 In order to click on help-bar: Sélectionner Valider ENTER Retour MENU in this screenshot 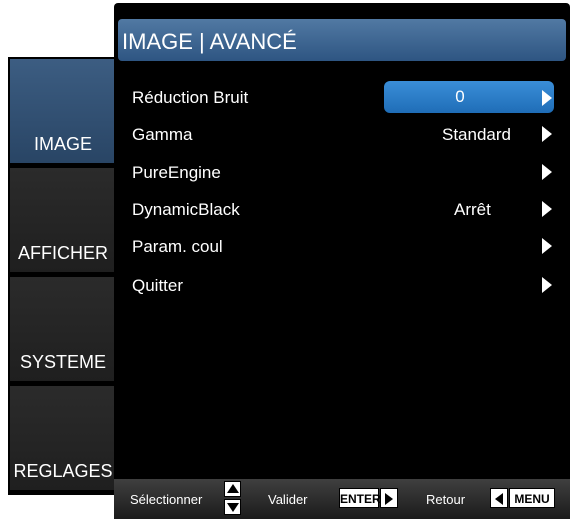, I will do `click(342, 499)`.